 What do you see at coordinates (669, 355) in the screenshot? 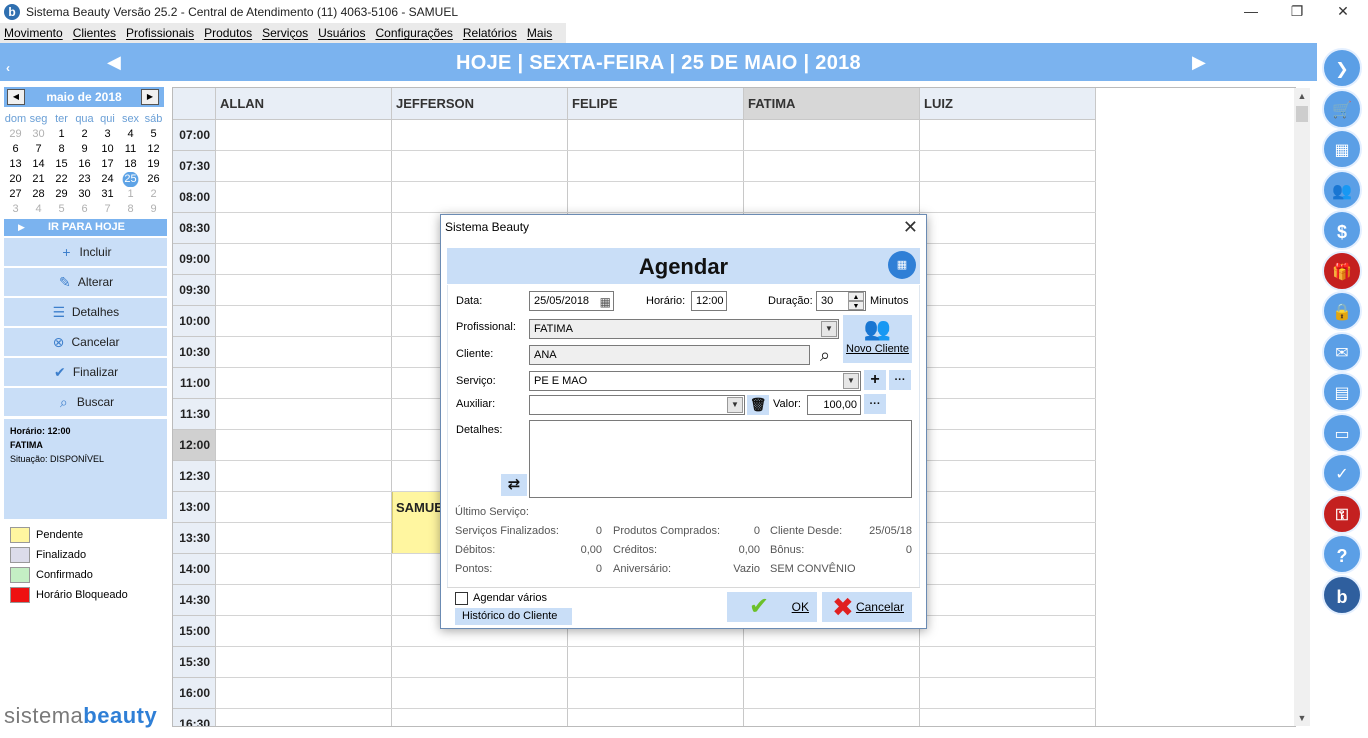
I see `cliente-input: ANA` at bounding box center [669, 355].